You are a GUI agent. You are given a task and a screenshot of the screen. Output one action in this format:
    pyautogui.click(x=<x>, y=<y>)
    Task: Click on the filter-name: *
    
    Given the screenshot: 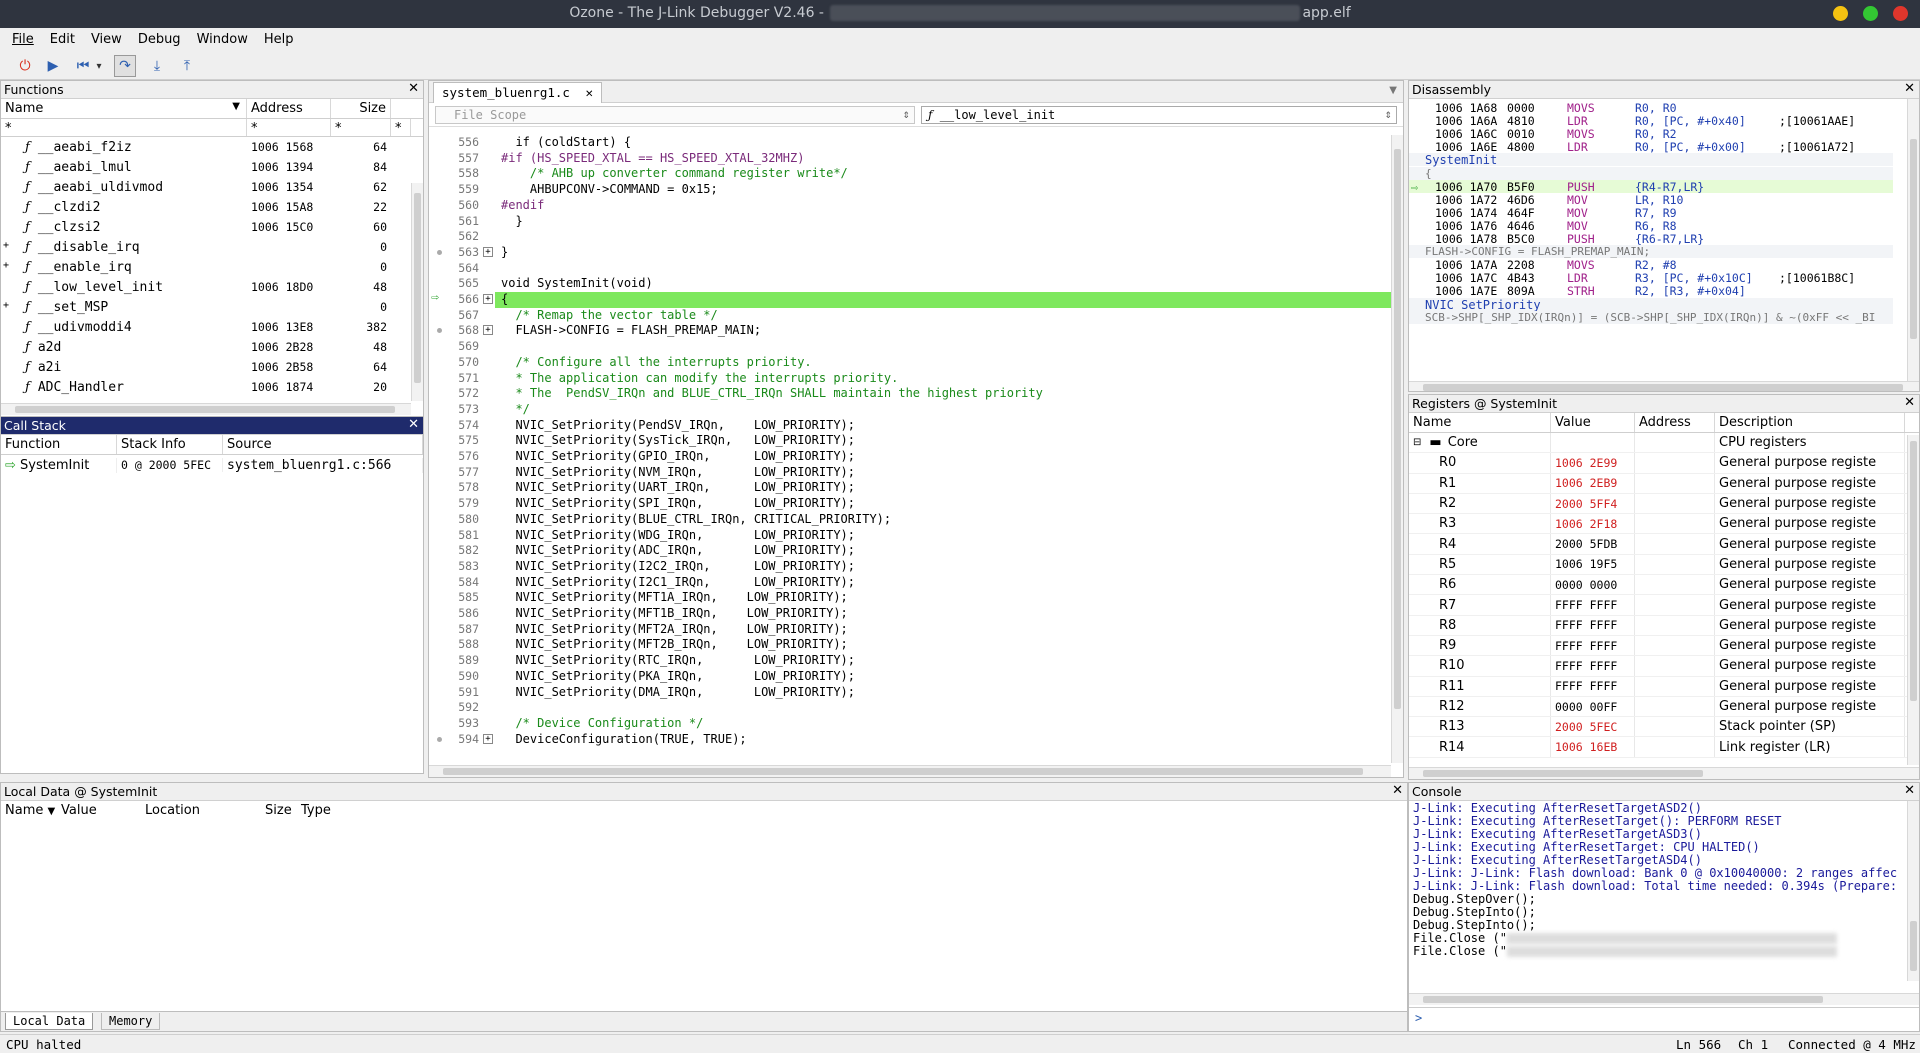 What is the action you would take?
    pyautogui.click(x=124, y=127)
    